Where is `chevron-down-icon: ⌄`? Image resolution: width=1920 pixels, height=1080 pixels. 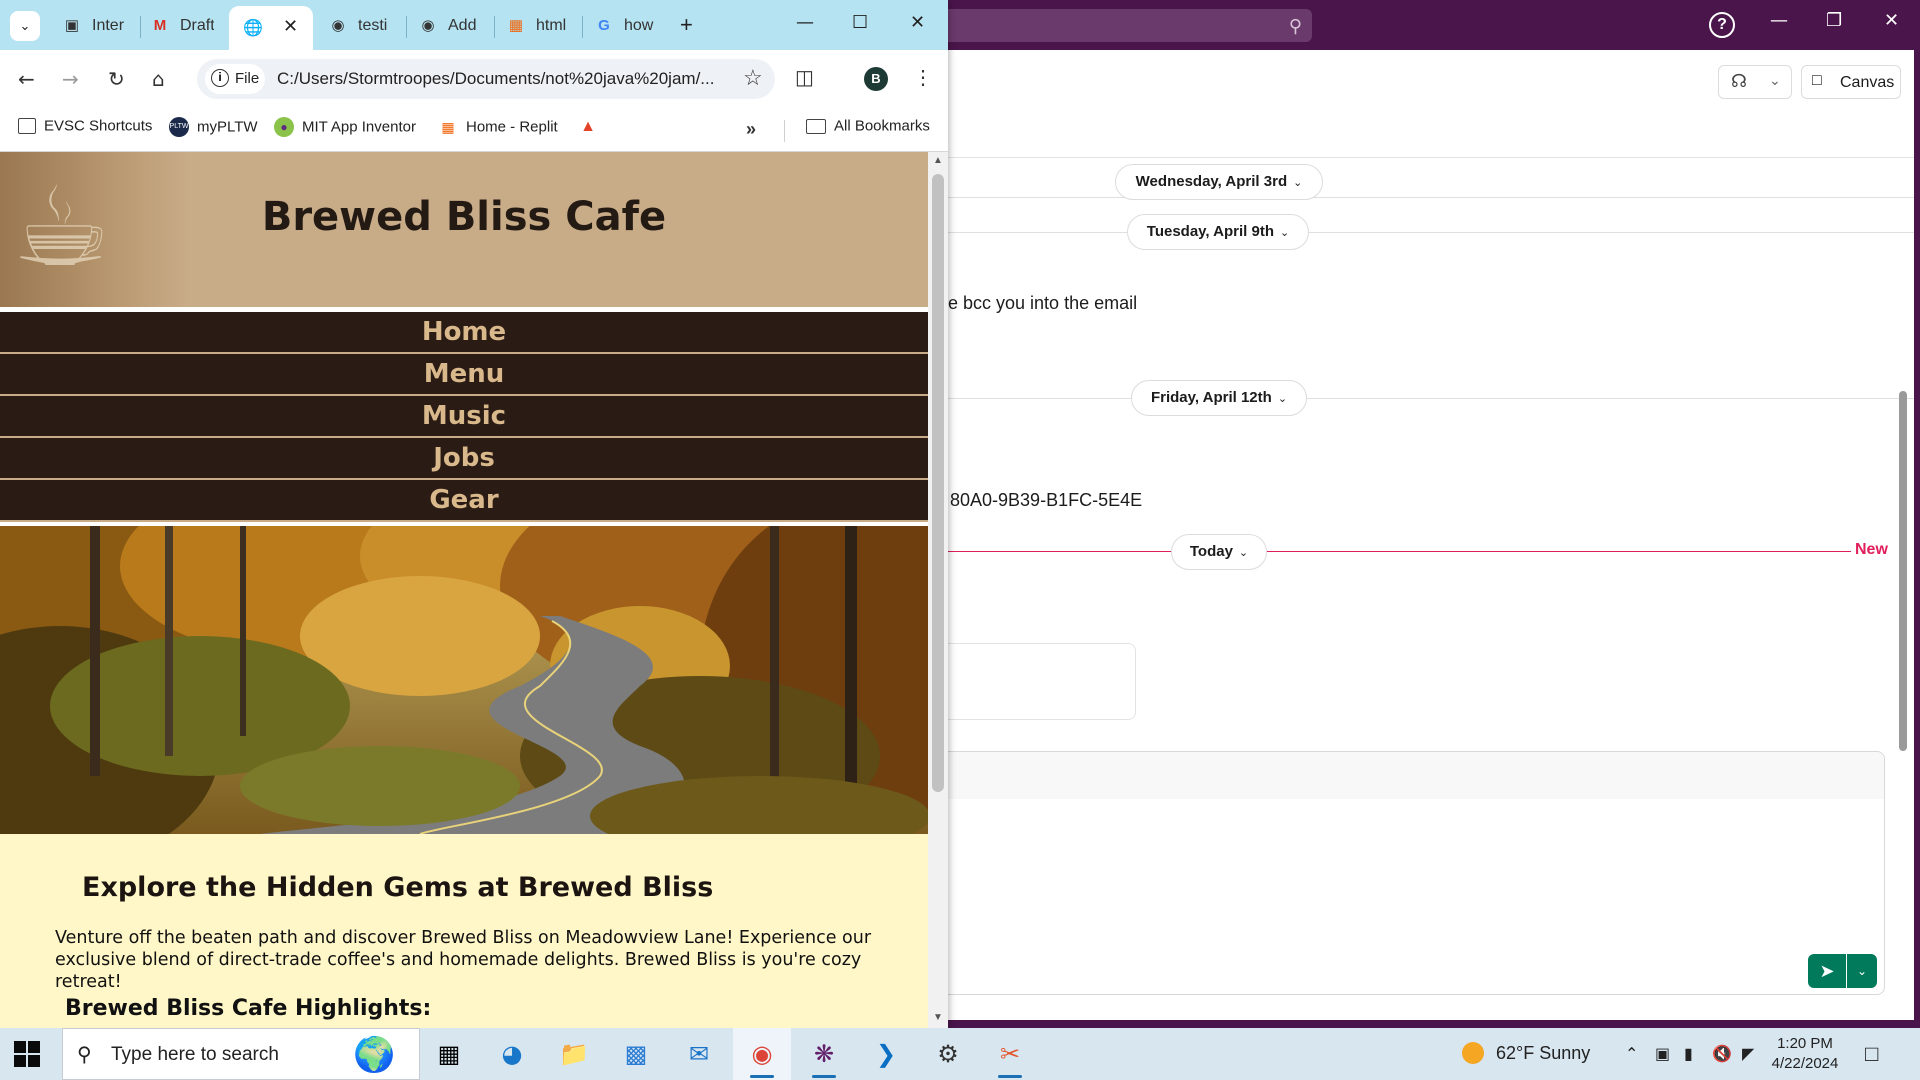
chevron-down-icon: ⌄ is located at coordinates (25, 25).